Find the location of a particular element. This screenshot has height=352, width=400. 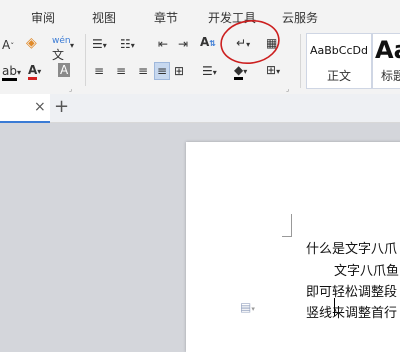

increase-indent-icon: ⇥ is located at coordinates (183, 44).